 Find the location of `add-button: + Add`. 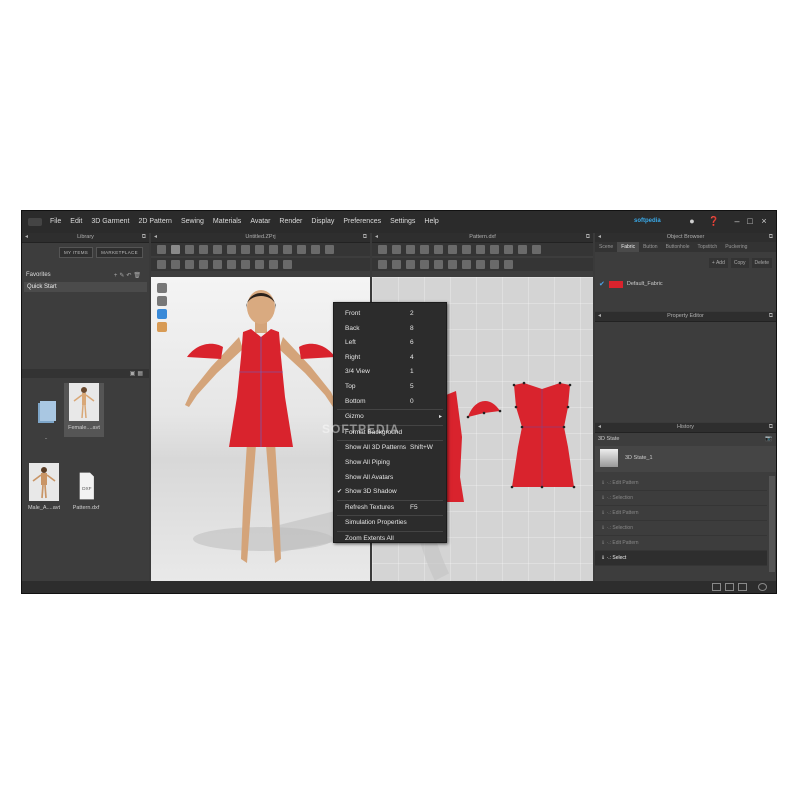

add-button: + Add is located at coordinates (718, 263).